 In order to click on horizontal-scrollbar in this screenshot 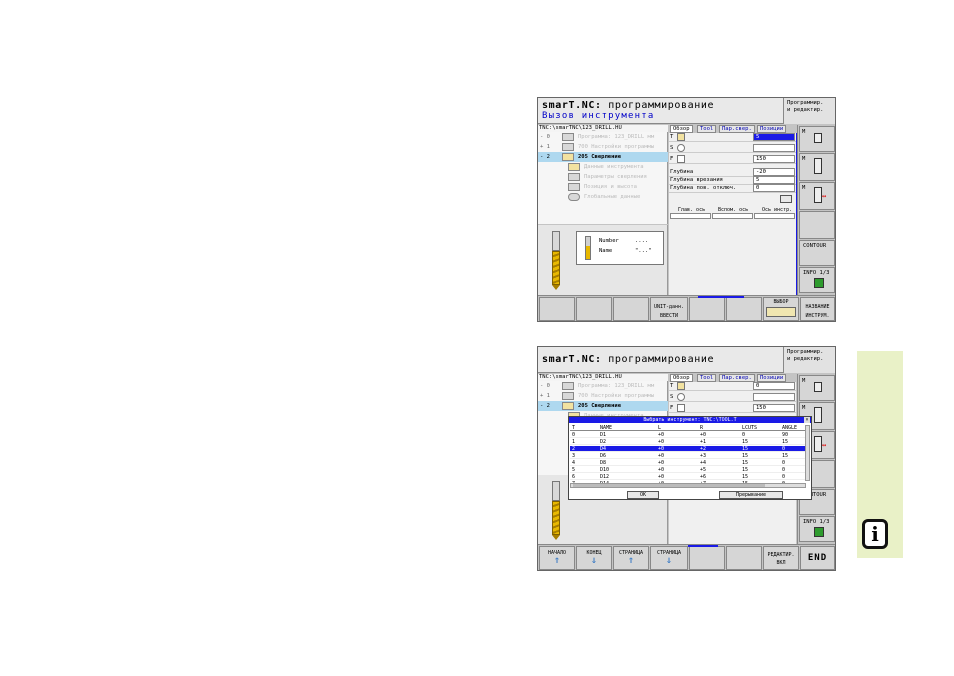, I will do `click(688, 485)`.